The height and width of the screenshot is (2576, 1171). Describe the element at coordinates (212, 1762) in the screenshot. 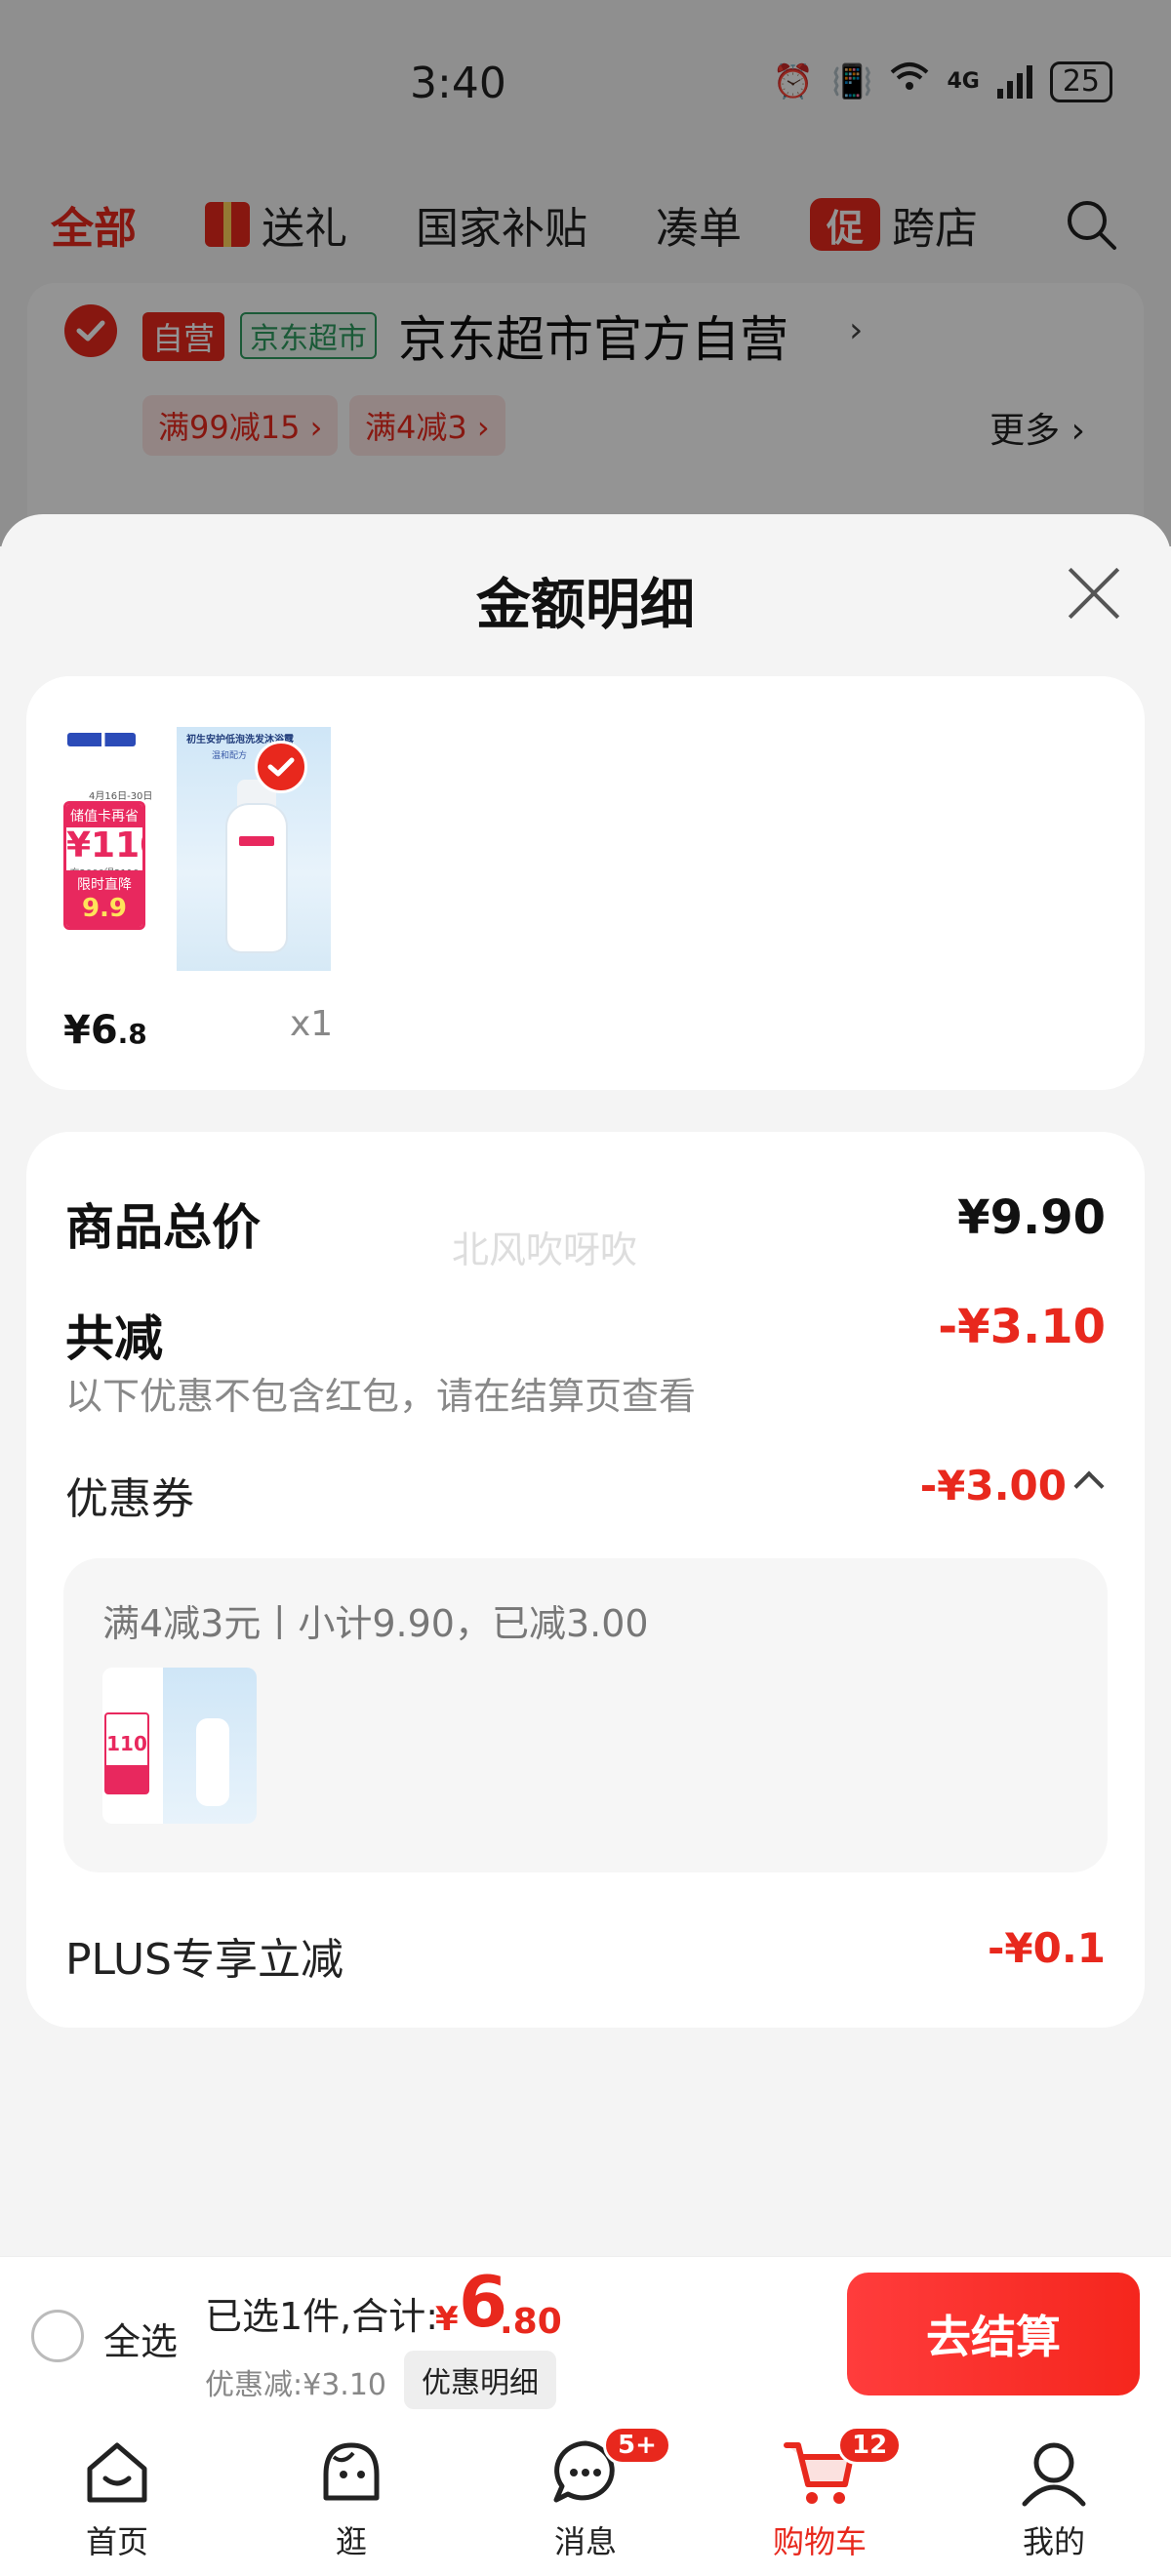

I see `mini-bottle` at that location.